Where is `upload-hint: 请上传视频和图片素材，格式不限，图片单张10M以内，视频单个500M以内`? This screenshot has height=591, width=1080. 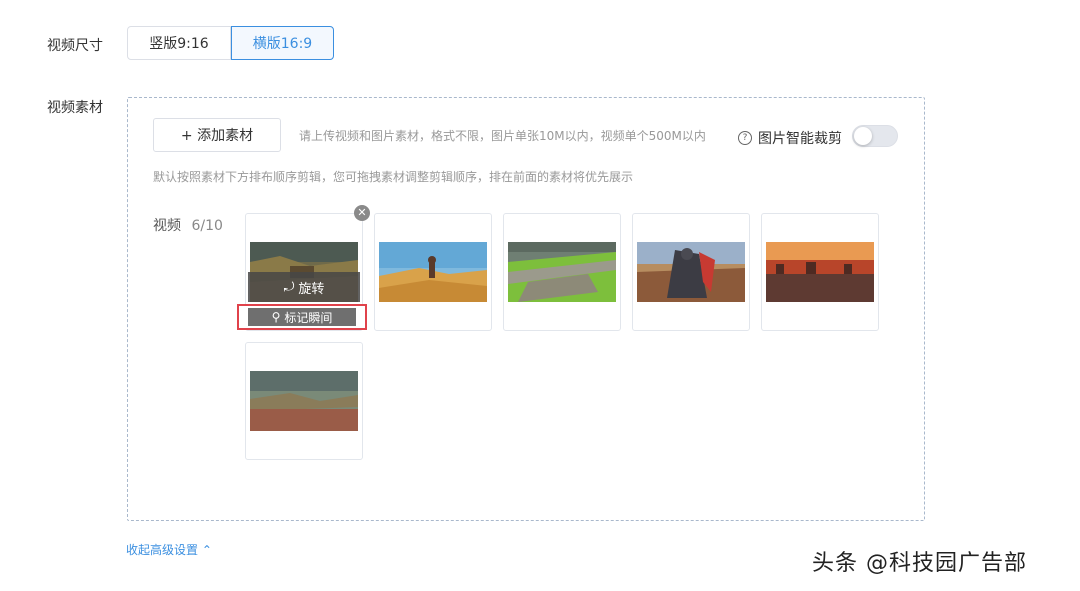
upload-hint: 请上传视频和图片素材，格式不限，图片单张10M以内，视频单个500M以内 is located at coordinates (502, 136).